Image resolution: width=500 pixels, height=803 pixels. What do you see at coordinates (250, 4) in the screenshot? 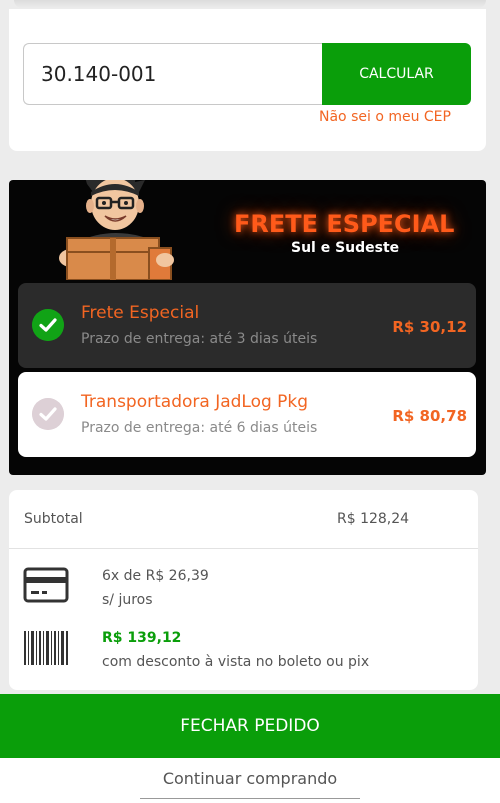
I see `top-shadow` at bounding box center [250, 4].